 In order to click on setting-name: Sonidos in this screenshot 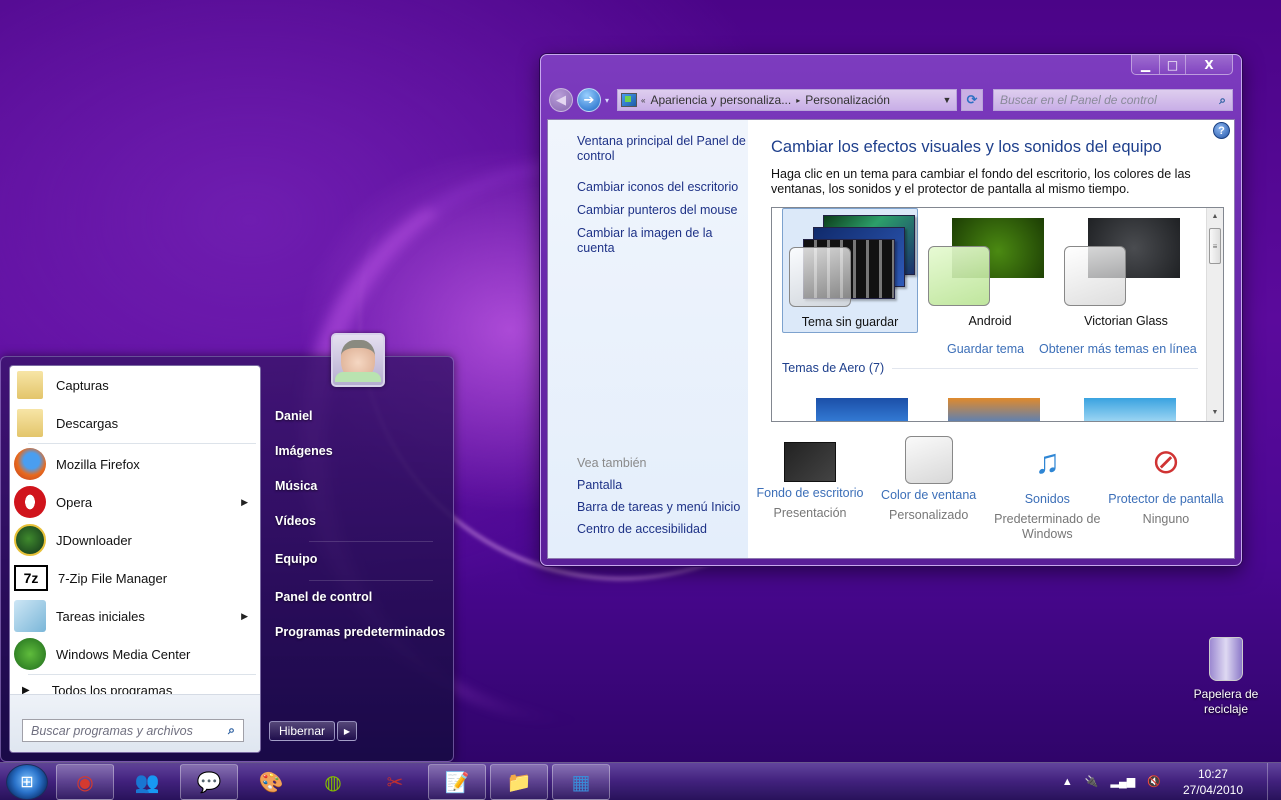, I will do `click(1047, 499)`.